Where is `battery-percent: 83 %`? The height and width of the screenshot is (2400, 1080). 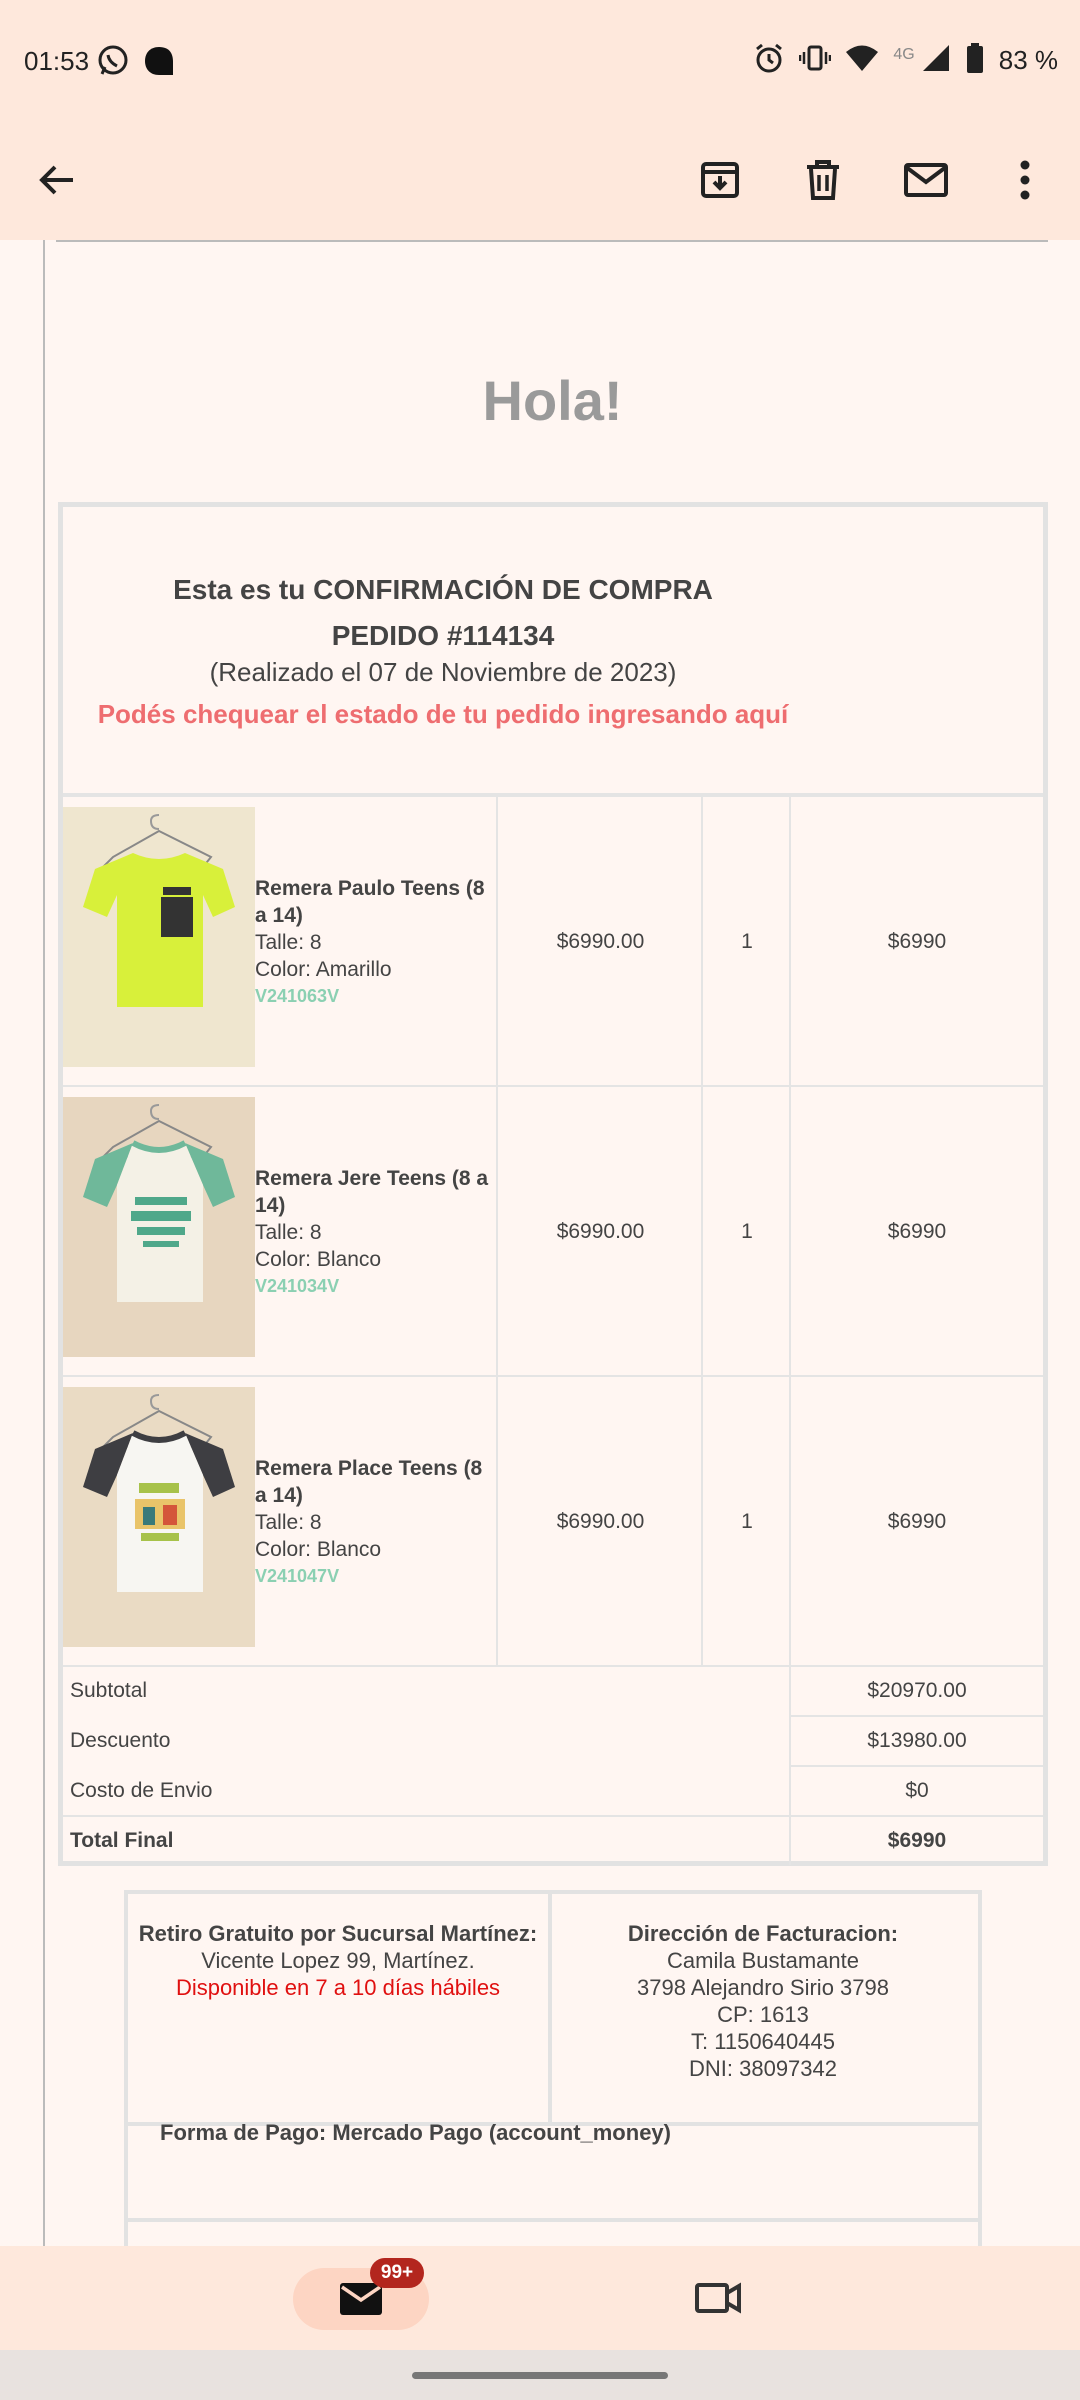 battery-percent: 83 % is located at coordinates (1028, 60).